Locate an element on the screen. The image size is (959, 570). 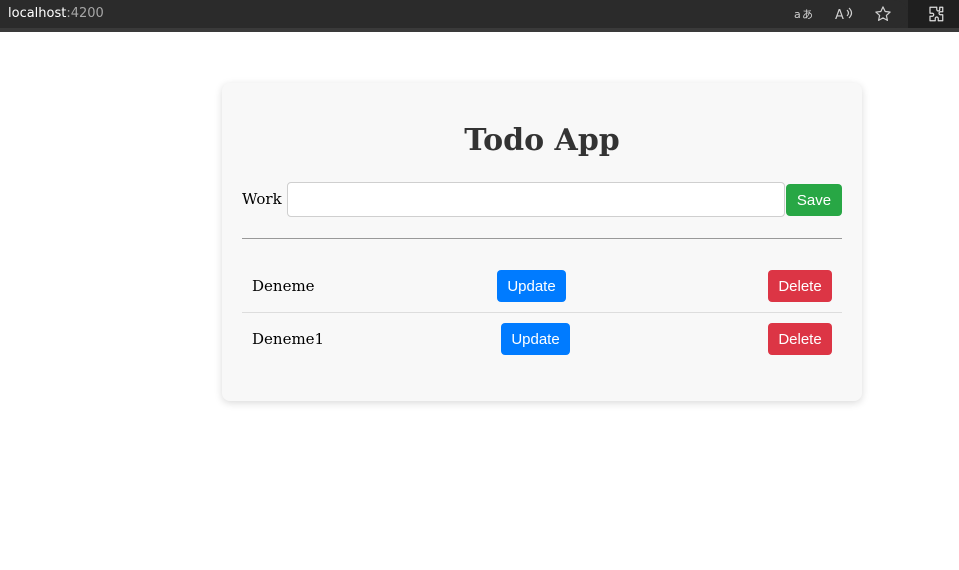
work-input is located at coordinates (536, 199).